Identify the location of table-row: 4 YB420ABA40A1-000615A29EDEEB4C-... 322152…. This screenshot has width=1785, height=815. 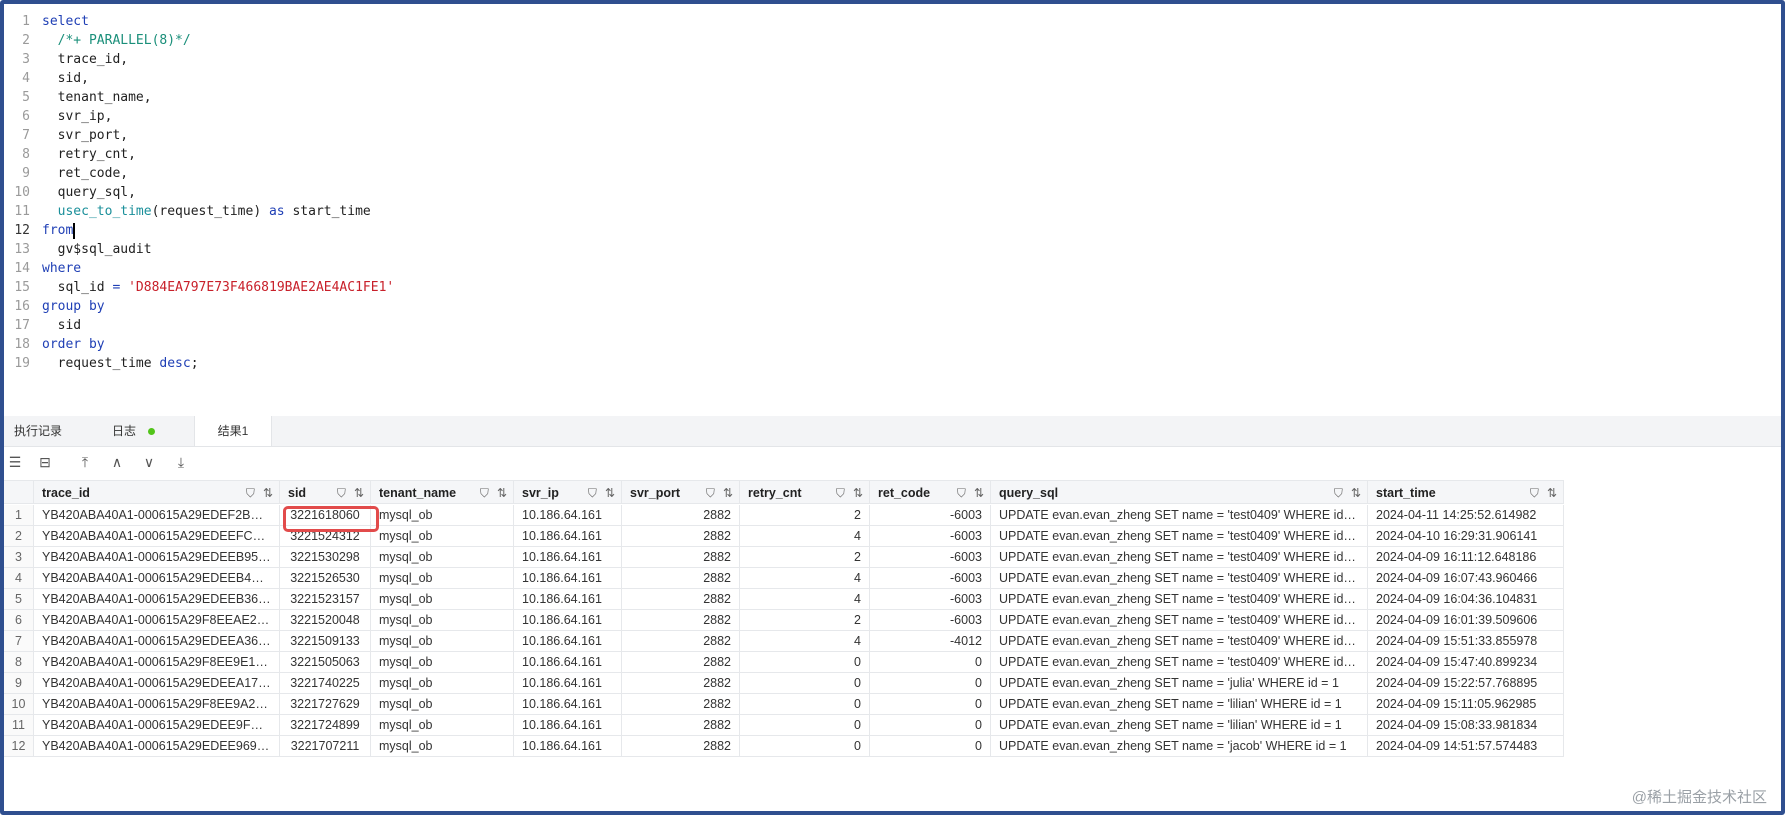
(881, 578).